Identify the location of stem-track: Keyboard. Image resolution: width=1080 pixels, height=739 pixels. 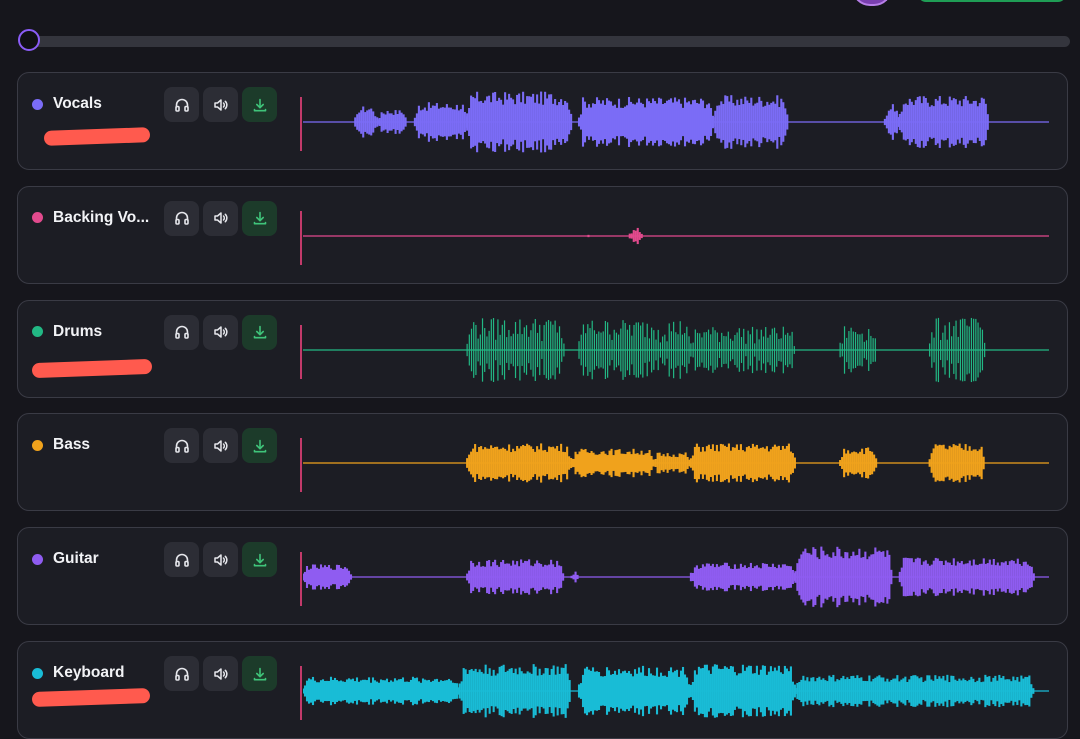
(542, 690).